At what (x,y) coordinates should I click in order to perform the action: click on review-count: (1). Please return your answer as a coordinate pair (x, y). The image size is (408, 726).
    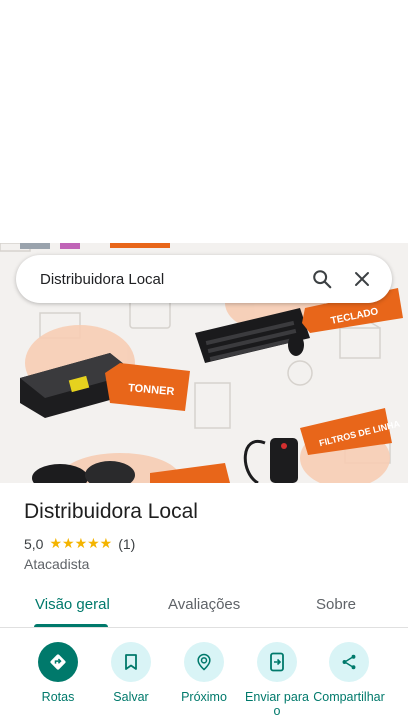
    Looking at the image, I should click on (126, 544).